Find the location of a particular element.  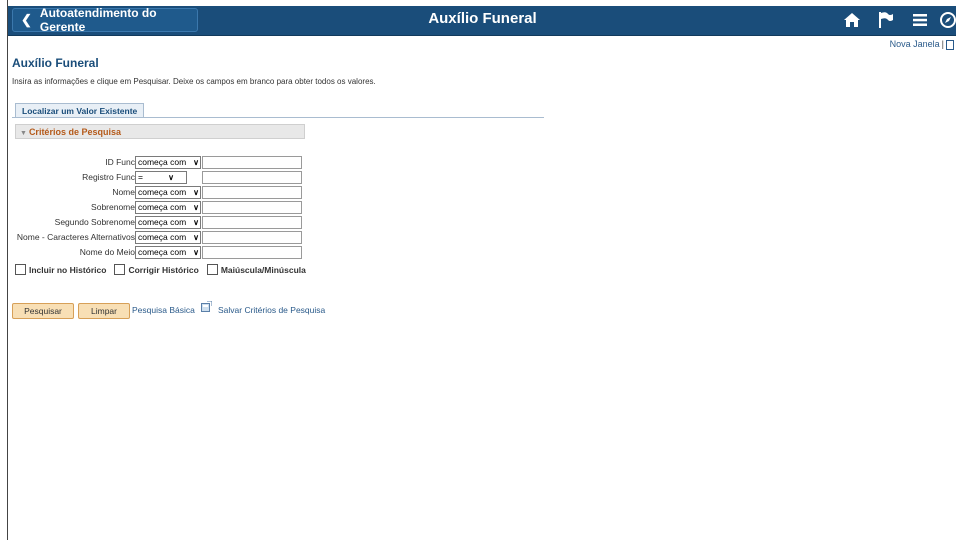

top-links: Nova Janela | is located at coordinates (922, 44).